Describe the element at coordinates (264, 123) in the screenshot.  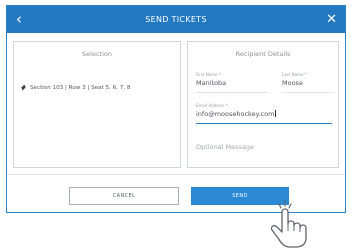
I see `email-underline` at that location.